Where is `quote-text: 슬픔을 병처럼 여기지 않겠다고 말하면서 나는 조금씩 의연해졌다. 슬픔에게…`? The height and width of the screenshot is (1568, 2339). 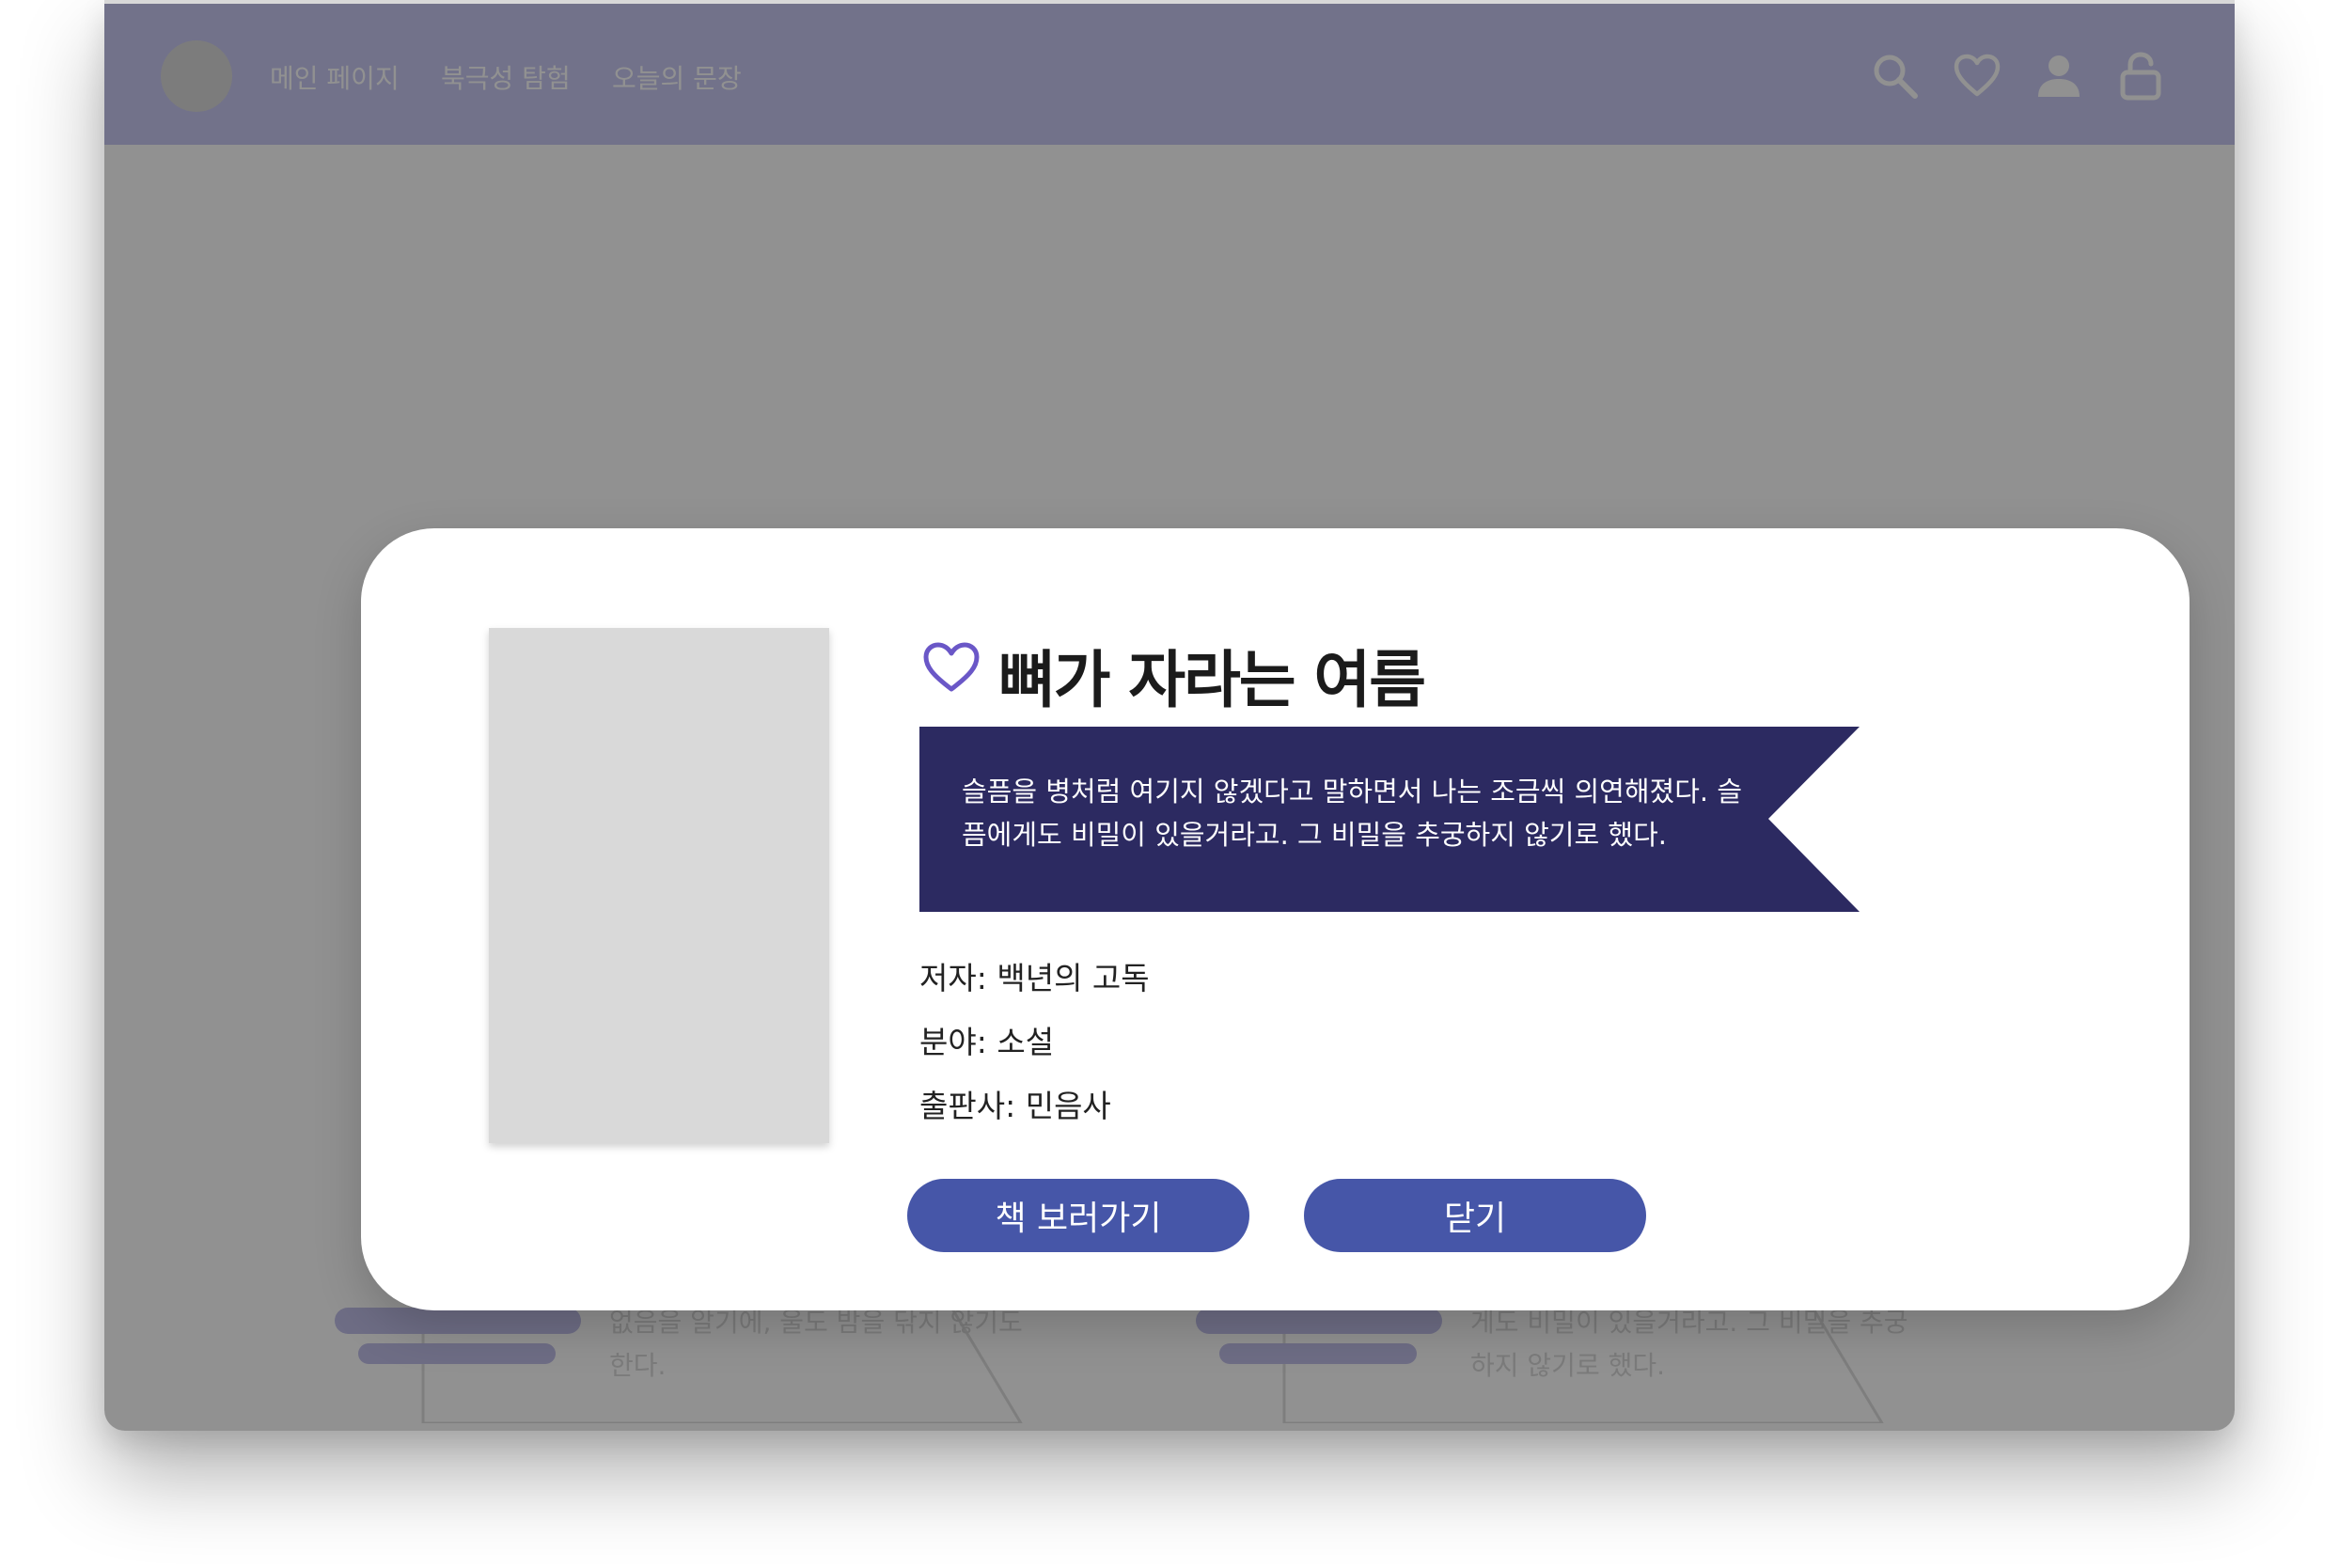 quote-text: 슬픔을 병처럼 여기지 않겠다고 말하면서 나는 조금씩 의연해졌다. 슬픔에게… is located at coordinates (1352, 813).